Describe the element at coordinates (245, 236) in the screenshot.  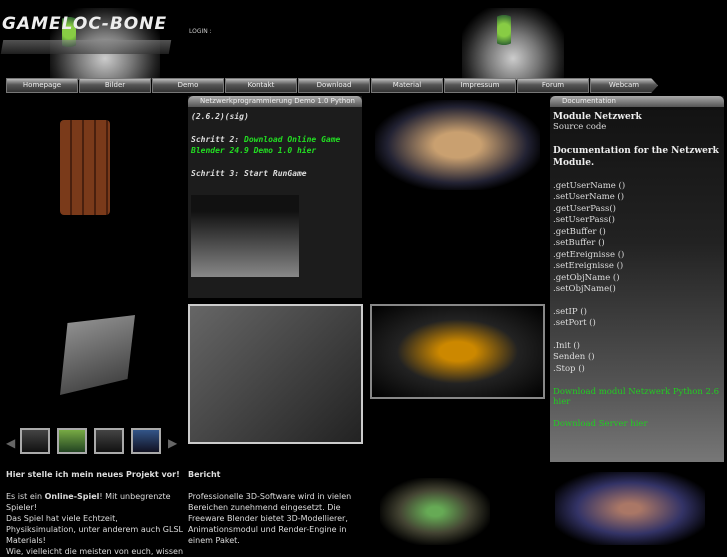
I see `spheres-screenshot` at that location.